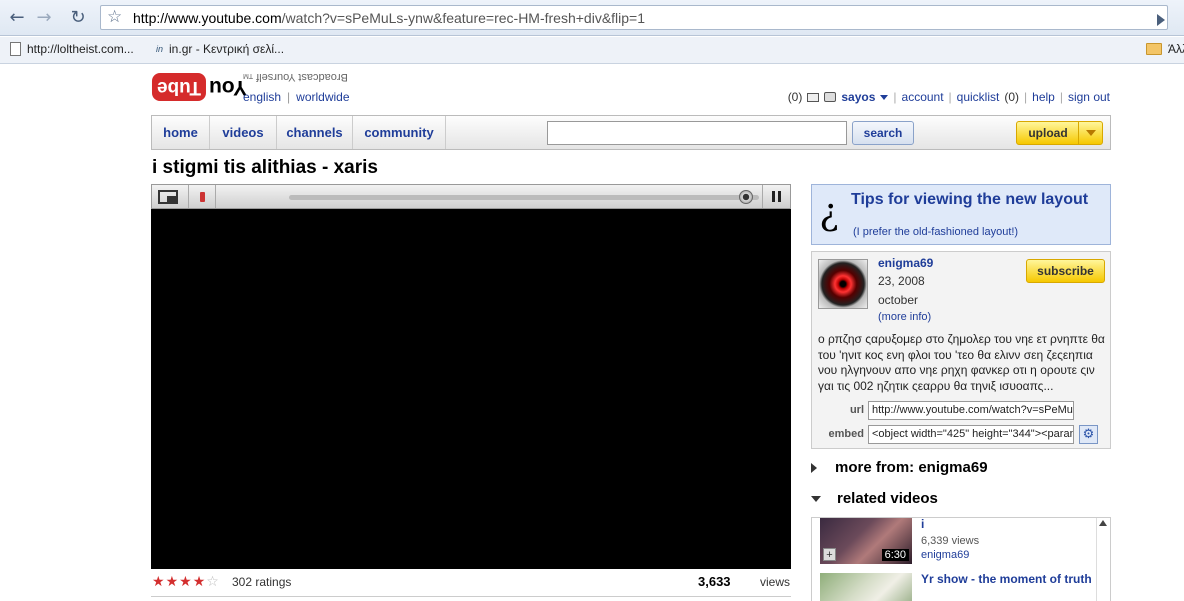 This screenshot has height=601, width=1184. I want to click on locale-links: english | worldwide, so click(296, 97).